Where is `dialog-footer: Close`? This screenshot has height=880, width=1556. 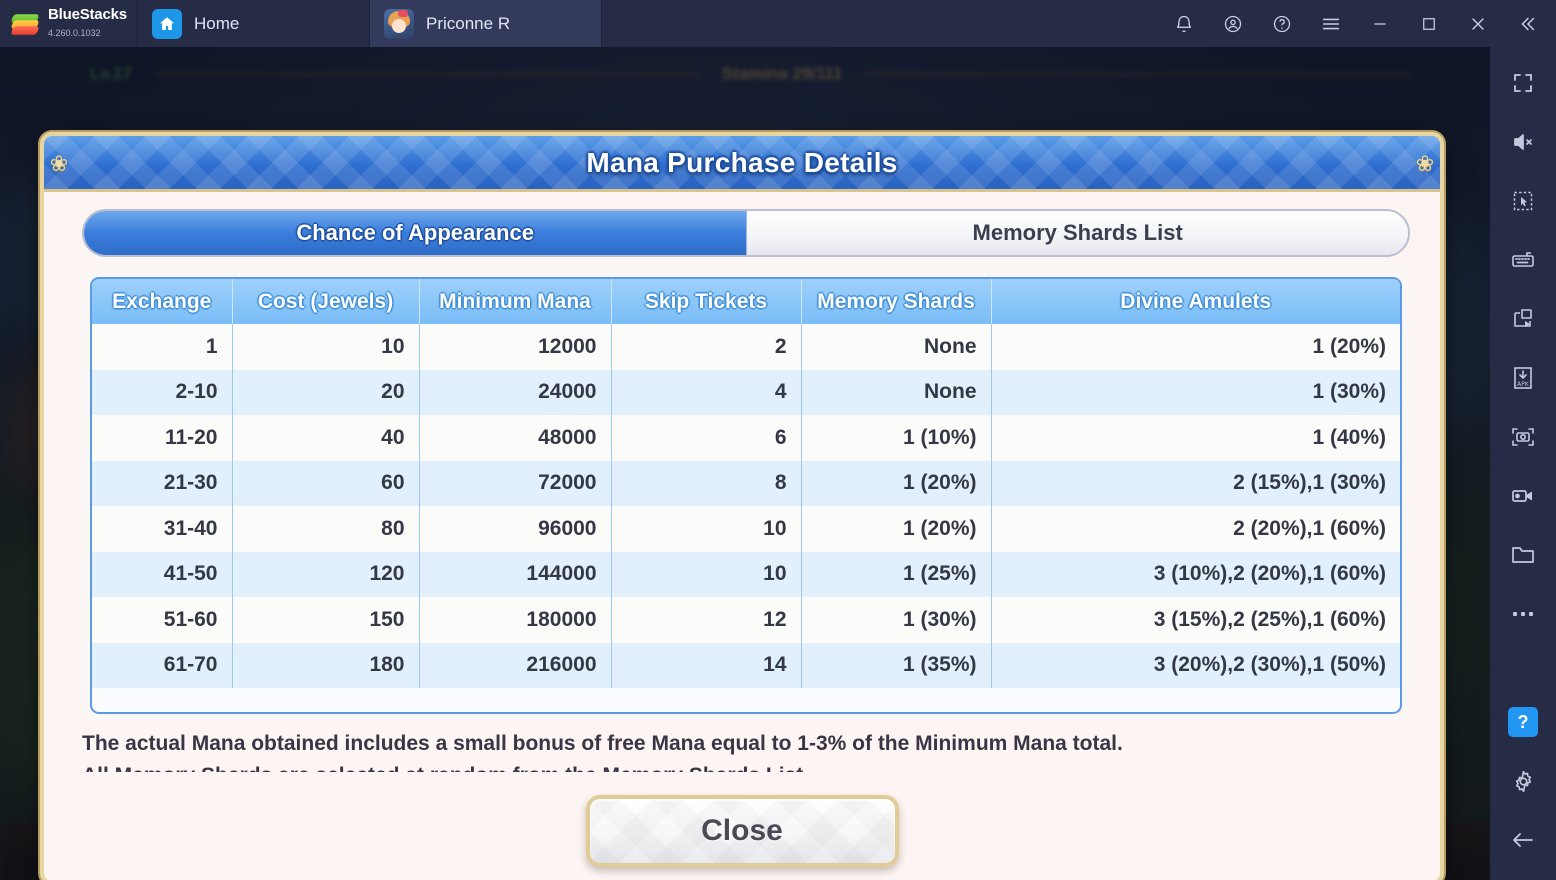 dialog-footer: Close is located at coordinates (742, 831).